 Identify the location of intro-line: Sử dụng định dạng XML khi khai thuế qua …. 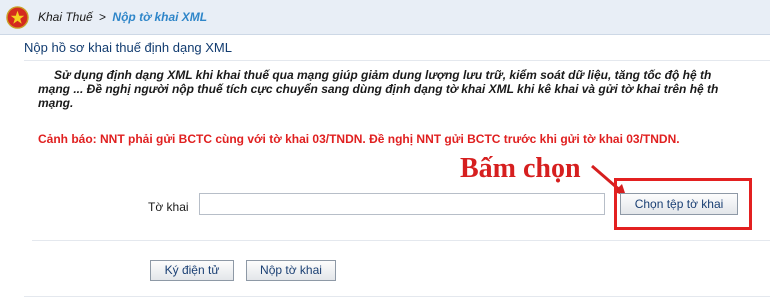
(383, 75).